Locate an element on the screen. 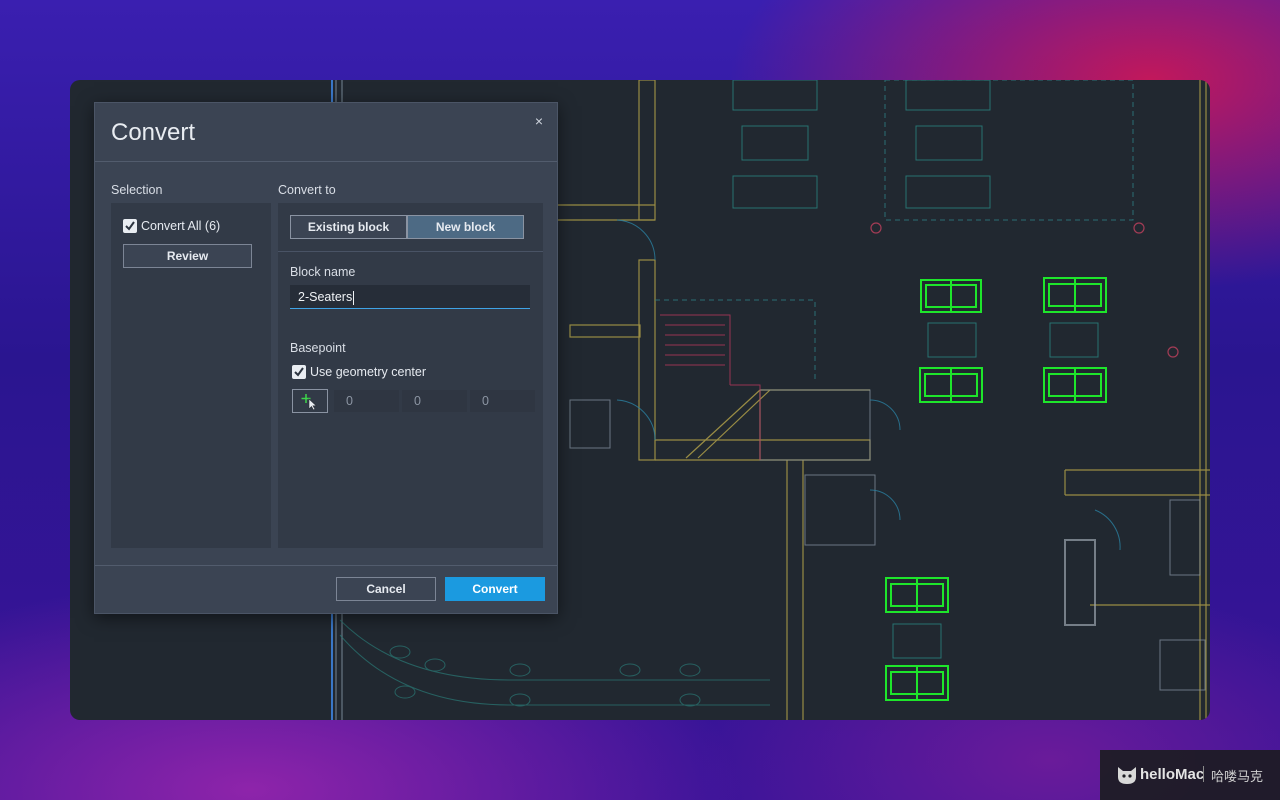 The image size is (1280, 800). cancel-button: Cancel is located at coordinates (386, 589).